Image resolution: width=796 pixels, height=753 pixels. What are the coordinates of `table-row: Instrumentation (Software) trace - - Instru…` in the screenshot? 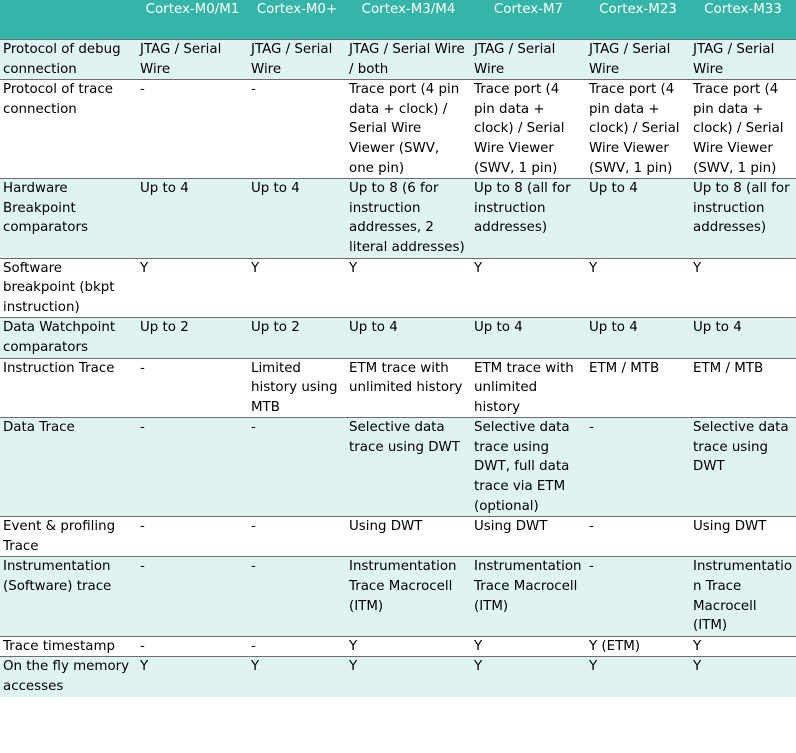 It's located at (398, 596).